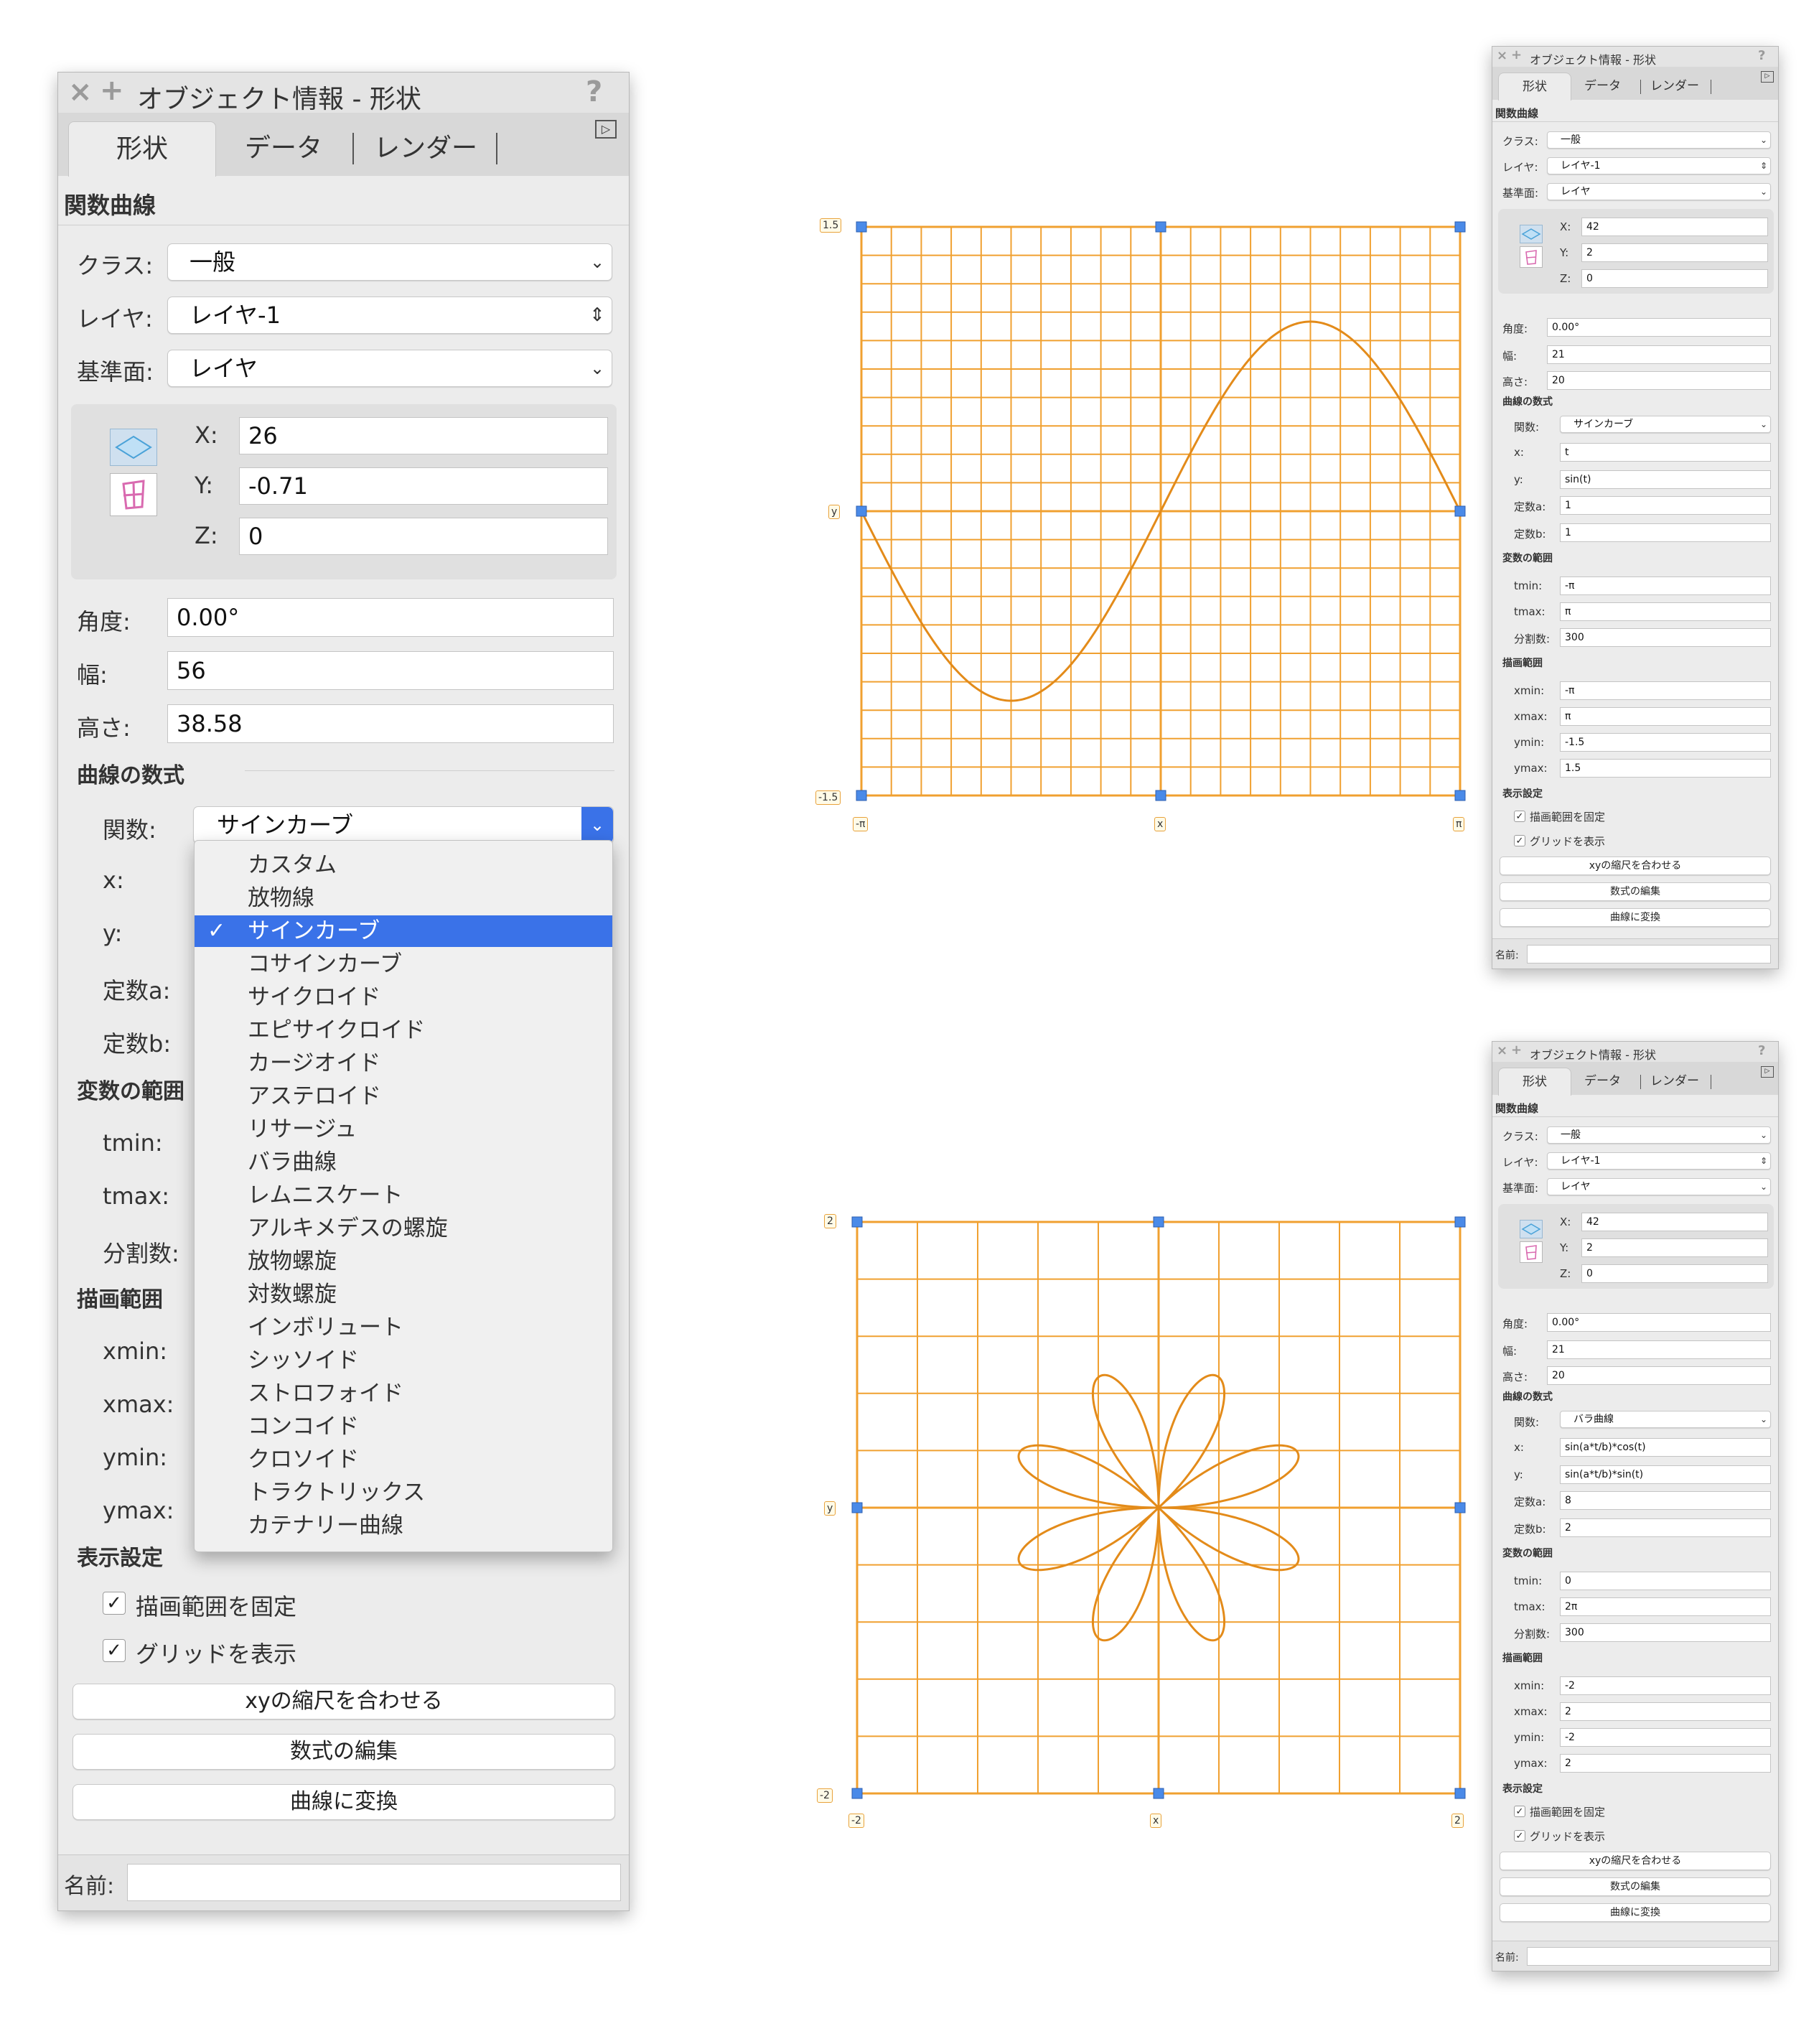  I want to click on const-b-field: 1, so click(1665, 532).